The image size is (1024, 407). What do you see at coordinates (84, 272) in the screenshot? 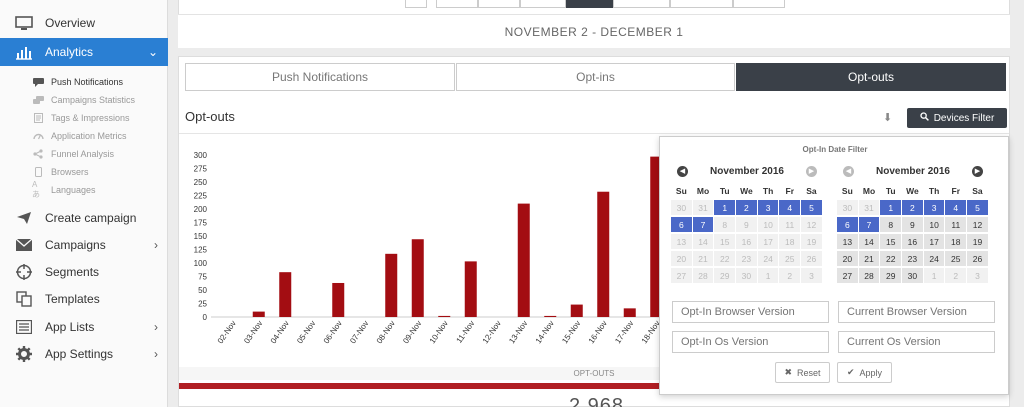
I see `sidebar-item-segments: Segments` at bounding box center [84, 272].